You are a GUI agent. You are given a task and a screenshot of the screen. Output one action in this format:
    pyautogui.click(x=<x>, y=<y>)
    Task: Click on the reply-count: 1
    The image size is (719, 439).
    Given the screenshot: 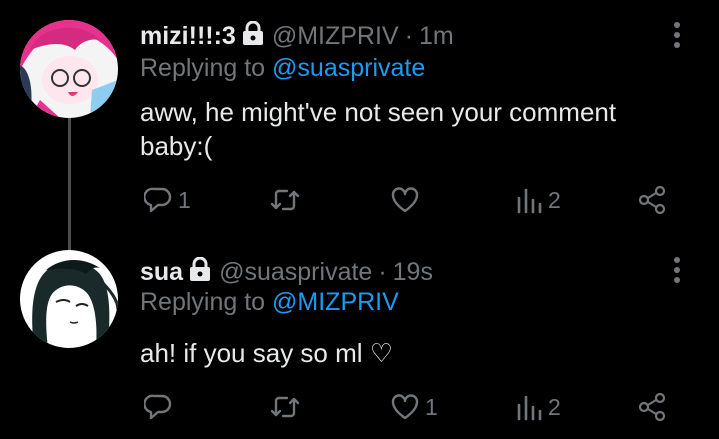 What is the action you would take?
    pyautogui.click(x=184, y=199)
    